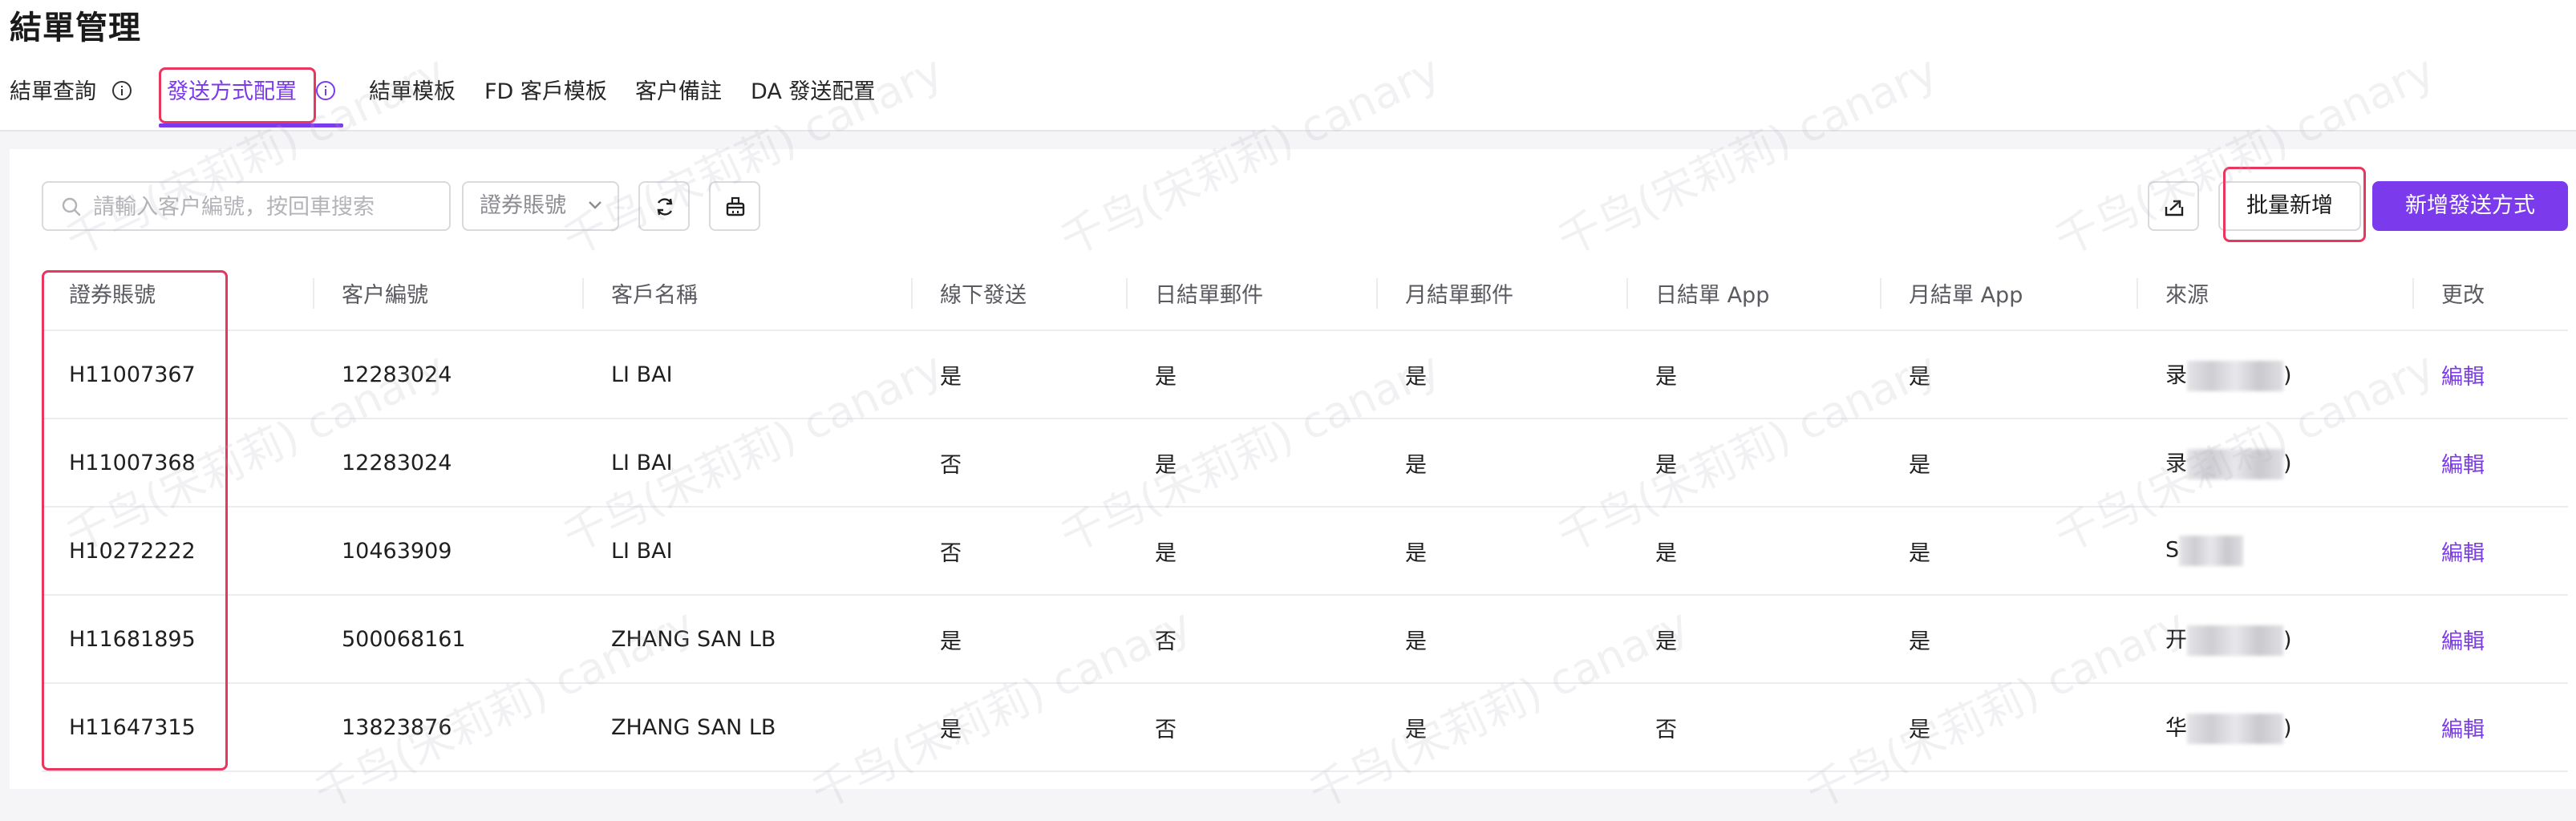 The height and width of the screenshot is (821, 2576). I want to click on column-header: 更改, so click(2491, 293).